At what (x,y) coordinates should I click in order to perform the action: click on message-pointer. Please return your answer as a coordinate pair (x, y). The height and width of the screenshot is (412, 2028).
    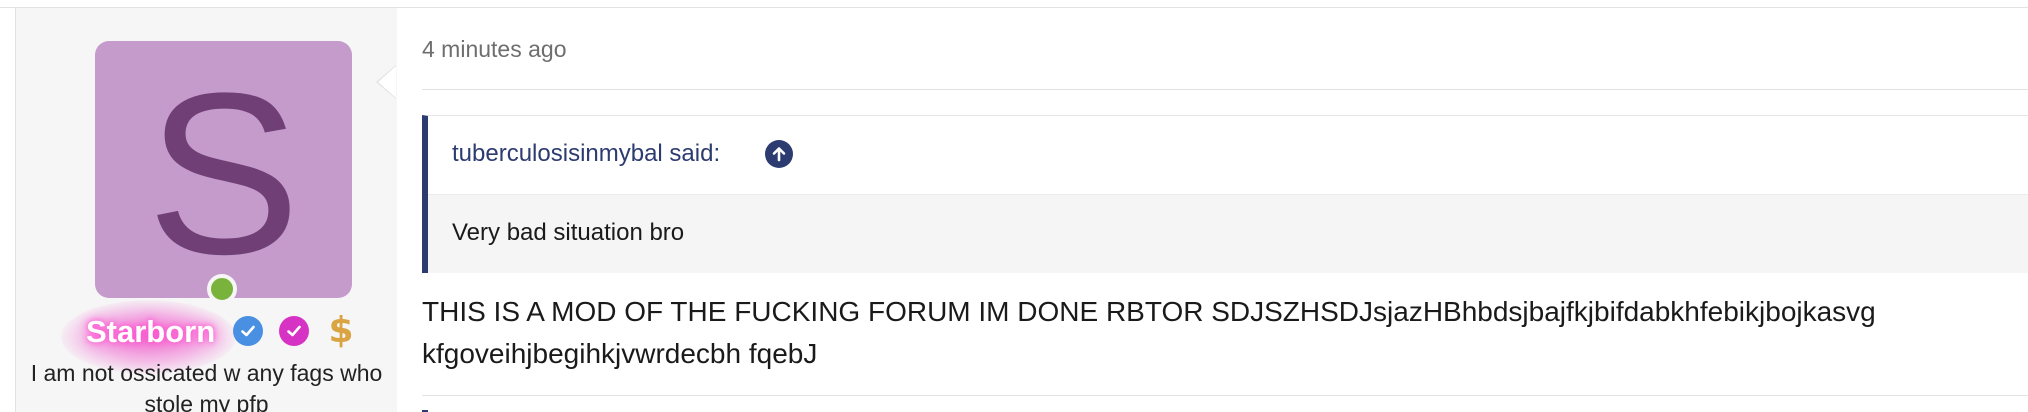
    Looking at the image, I should click on (387, 82).